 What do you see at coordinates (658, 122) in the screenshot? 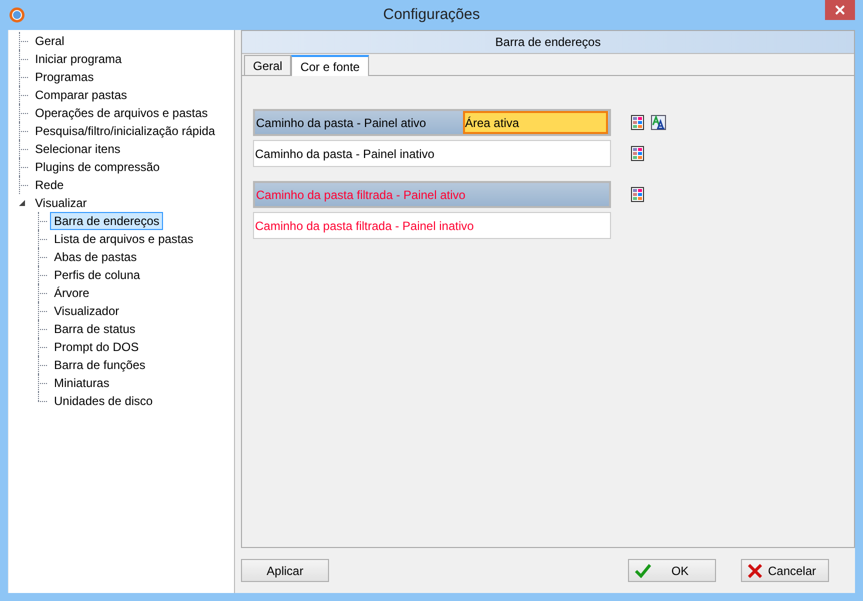
I see `font-icon` at bounding box center [658, 122].